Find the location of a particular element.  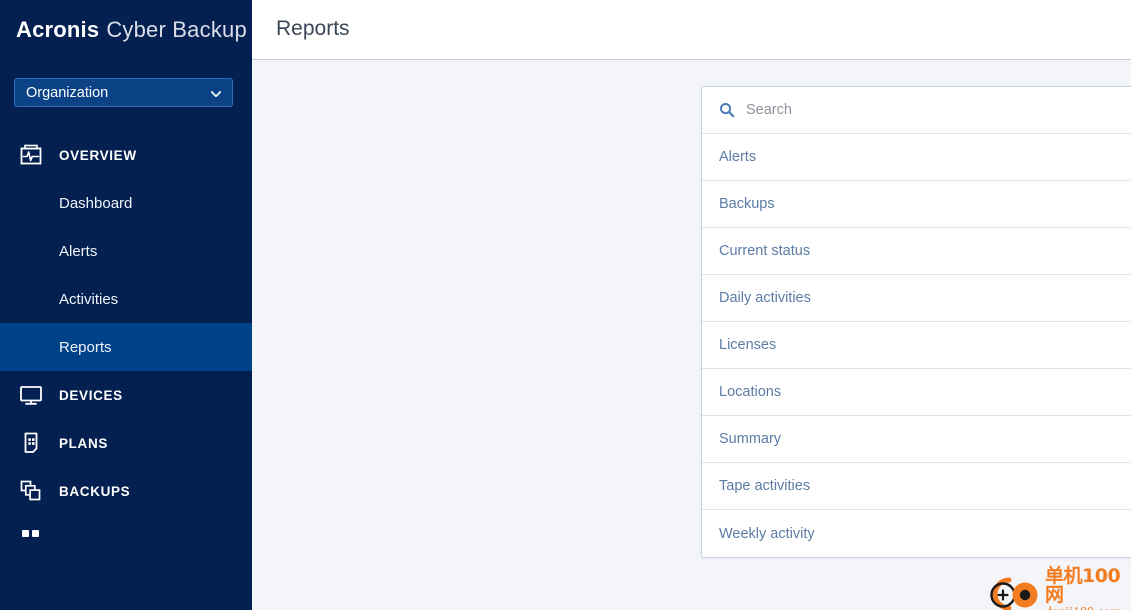

report-item-label: Licenses is located at coordinates (748, 345).